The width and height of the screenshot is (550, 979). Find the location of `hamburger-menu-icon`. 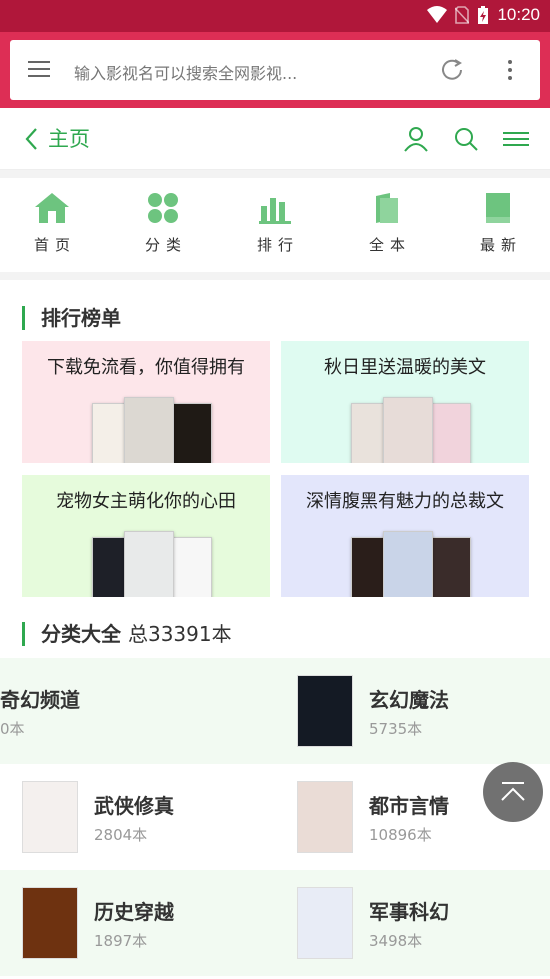

hamburger-menu-icon is located at coordinates (39, 70).